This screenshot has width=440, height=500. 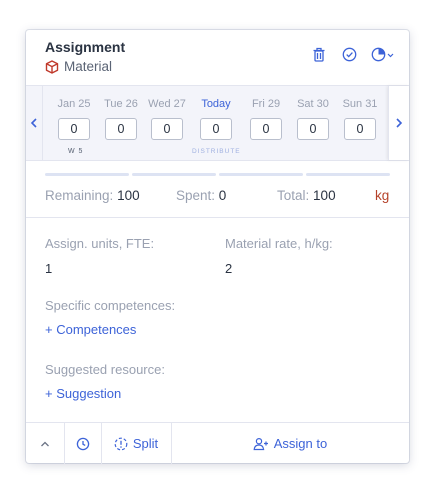 I want to click on collapse-button, so click(x=45, y=443).